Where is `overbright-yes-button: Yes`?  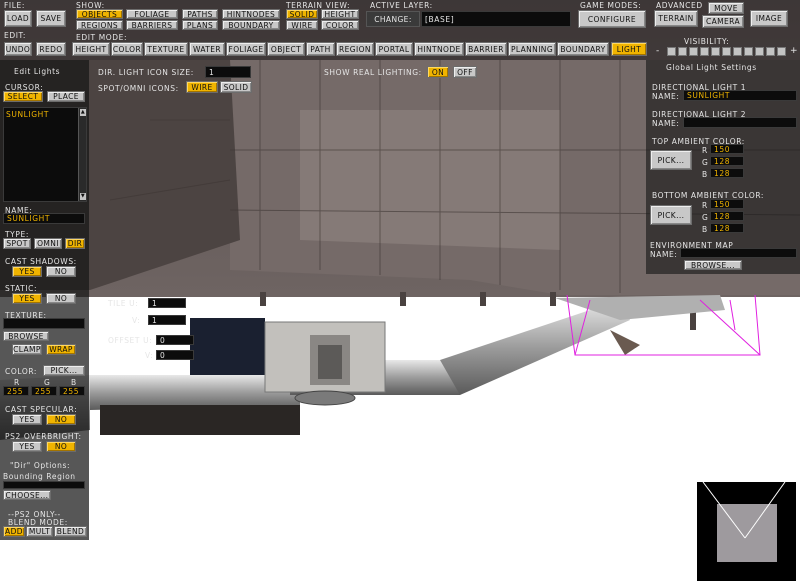 overbright-yes-button: Yes is located at coordinates (27, 446).